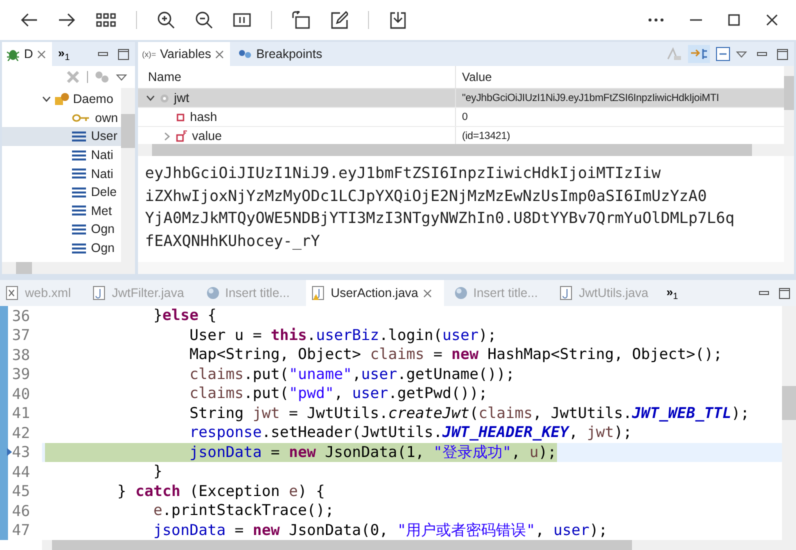 The height and width of the screenshot is (550, 796). I want to click on rotate-icon, so click(301, 20).